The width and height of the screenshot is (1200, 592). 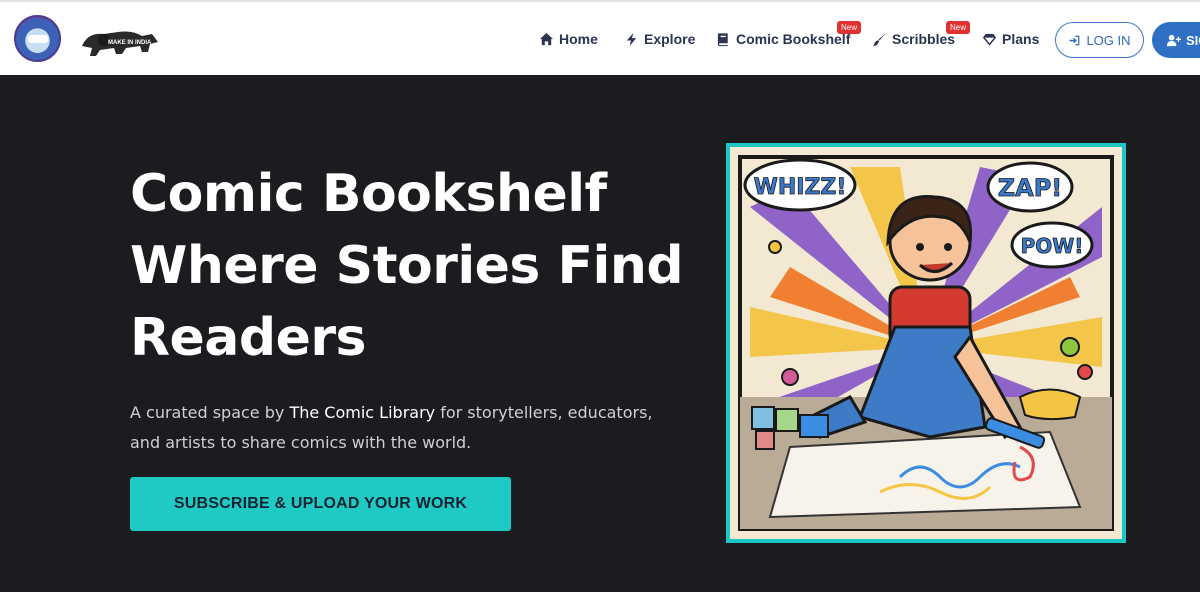 What do you see at coordinates (248, 338) in the screenshot?
I see `hero-title-line: Readers` at bounding box center [248, 338].